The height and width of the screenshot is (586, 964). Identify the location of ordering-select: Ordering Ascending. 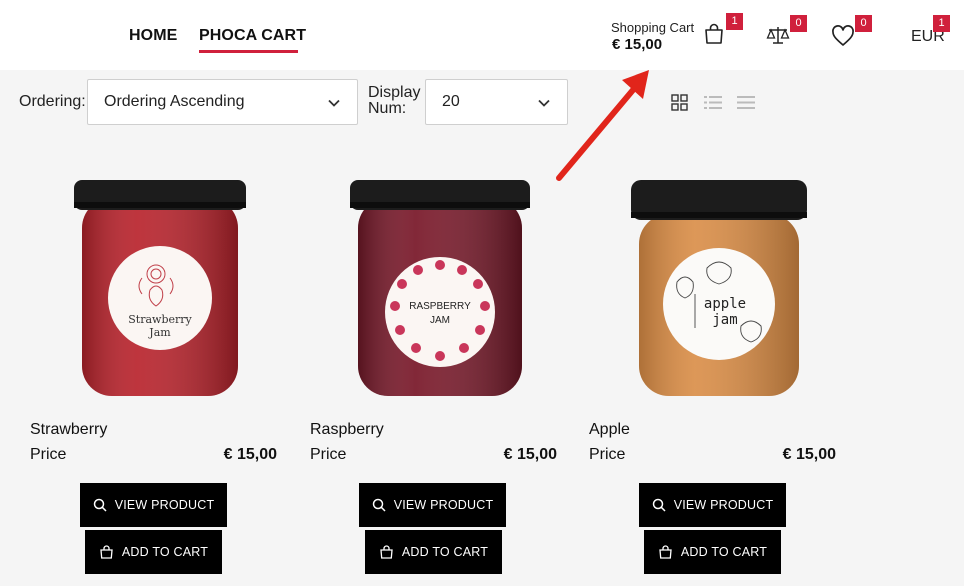
(222, 102).